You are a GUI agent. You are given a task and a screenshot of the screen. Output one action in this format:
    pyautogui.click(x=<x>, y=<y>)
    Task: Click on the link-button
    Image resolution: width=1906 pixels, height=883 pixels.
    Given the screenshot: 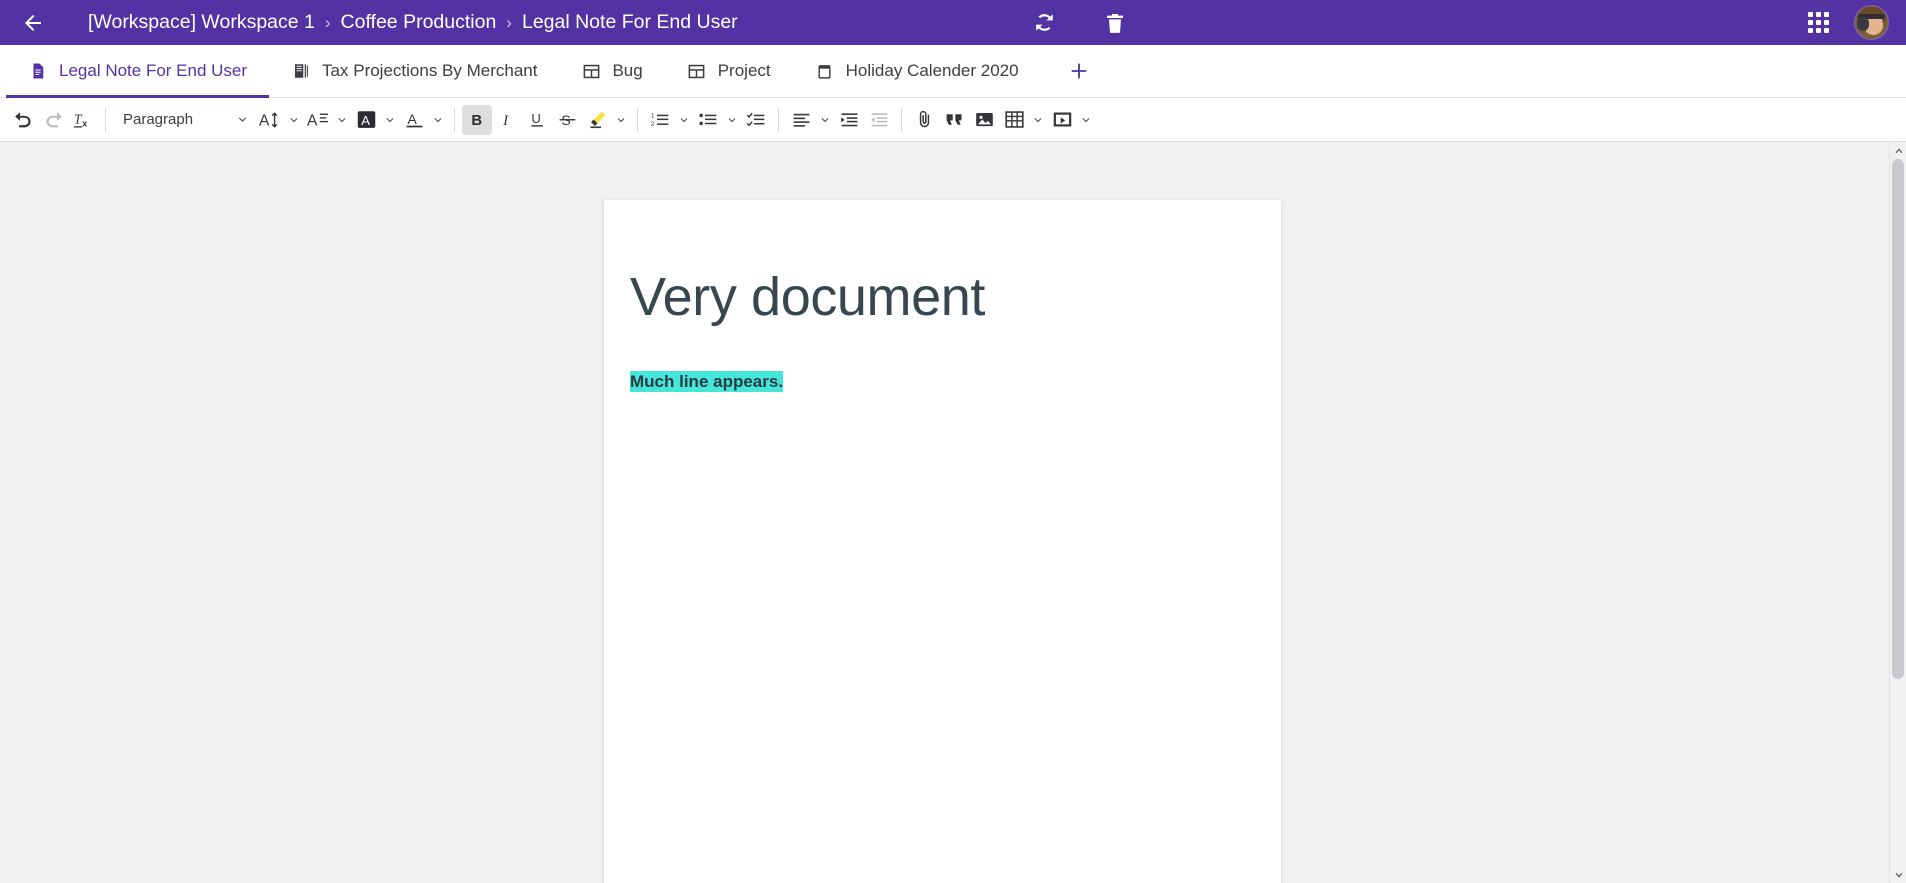 What is the action you would take?
    pyautogui.click(x=924, y=120)
    